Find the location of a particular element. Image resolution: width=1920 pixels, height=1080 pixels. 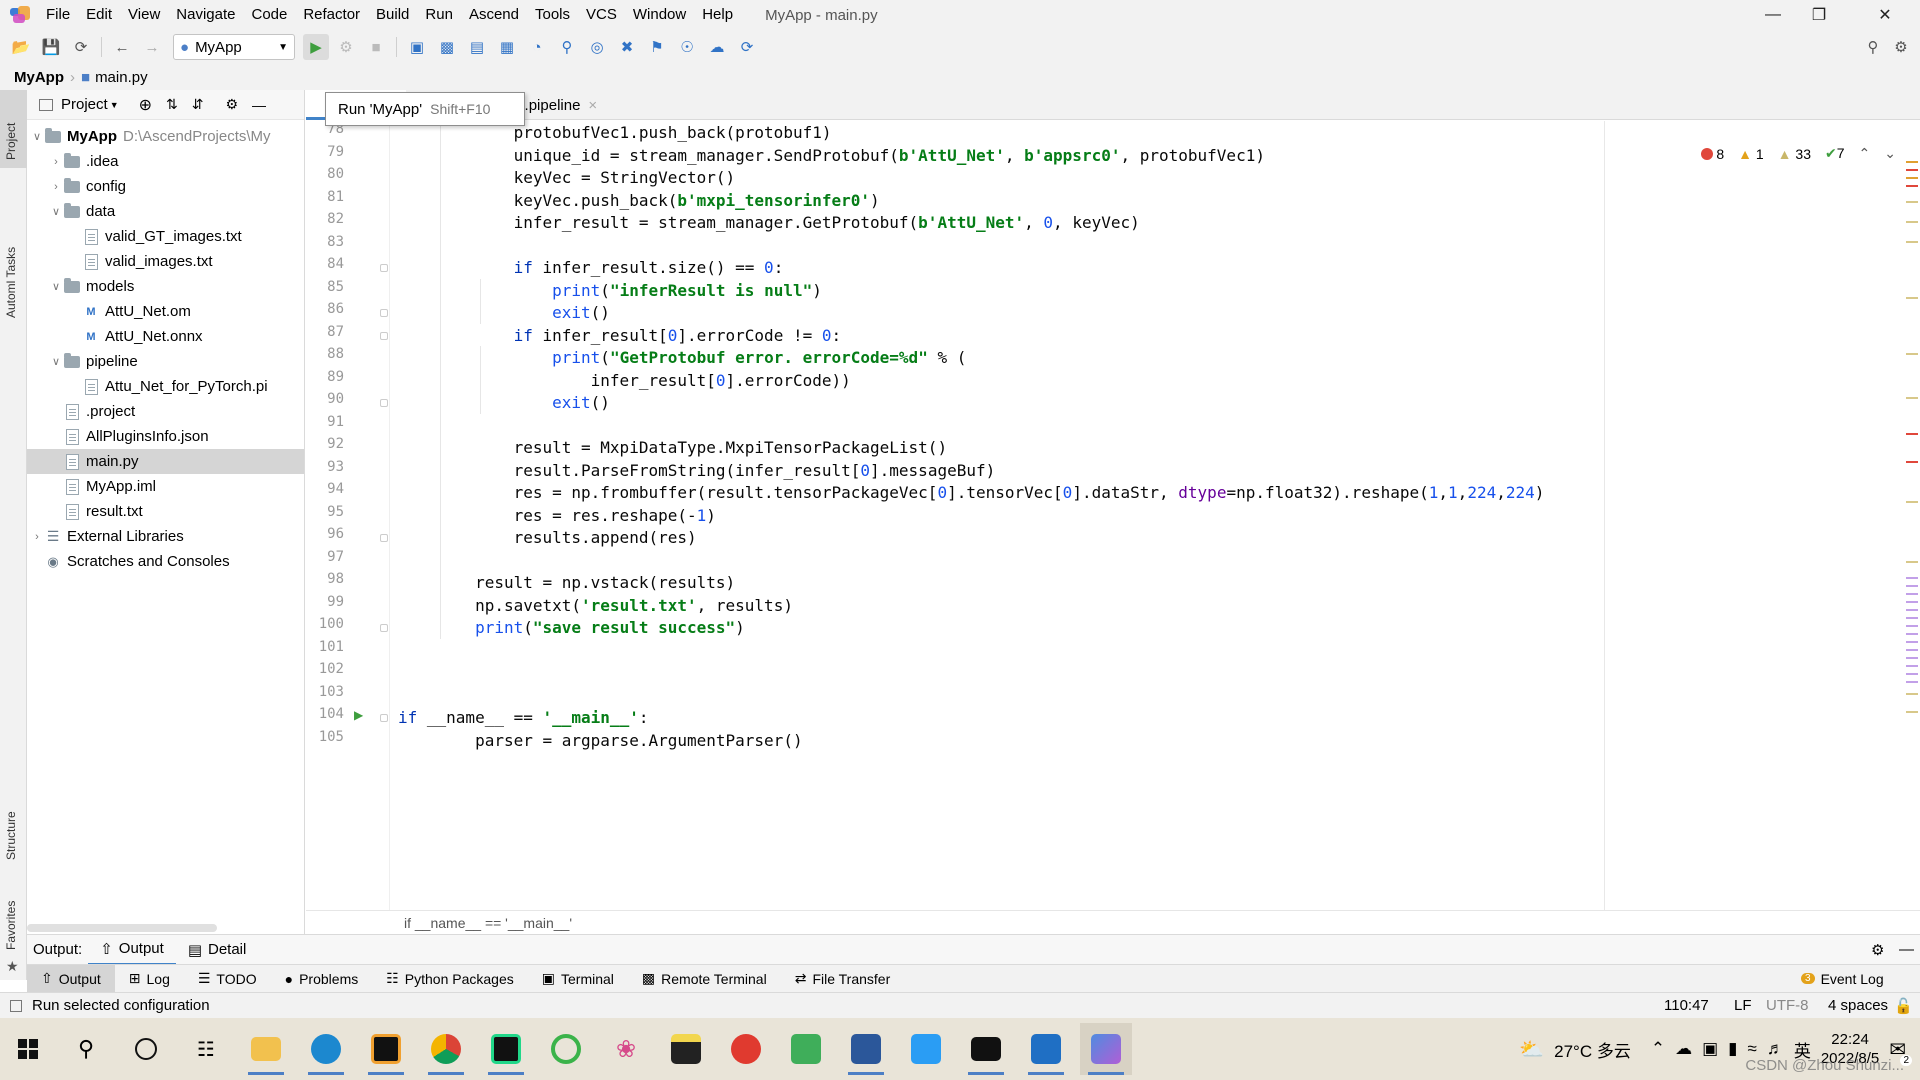

tree-node: ∨ data is located at coordinates (165, 211).